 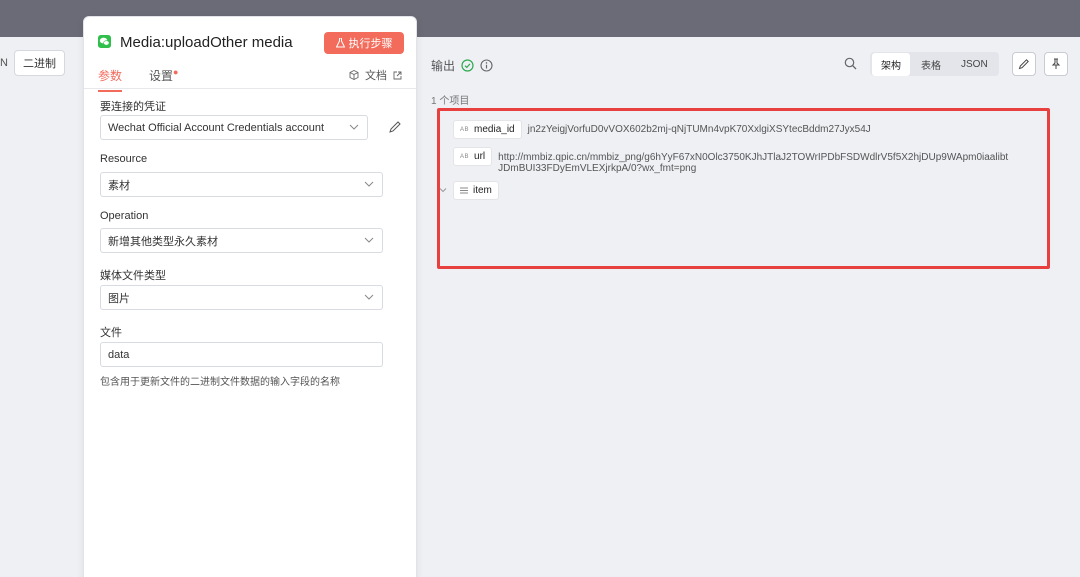 I want to click on docs-label: 文档, so click(x=376, y=76).